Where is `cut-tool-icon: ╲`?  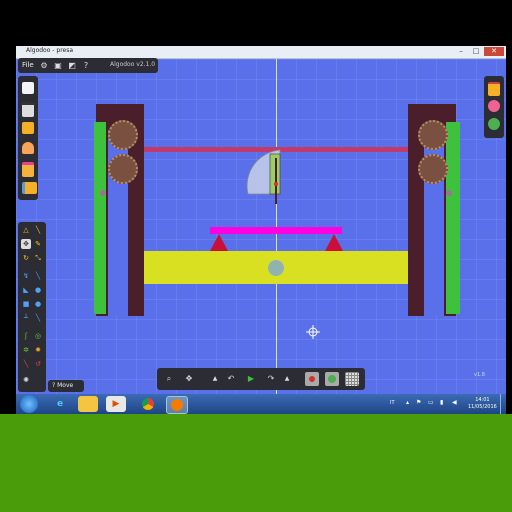 cut-tool-icon: ╲ is located at coordinates (38, 230).